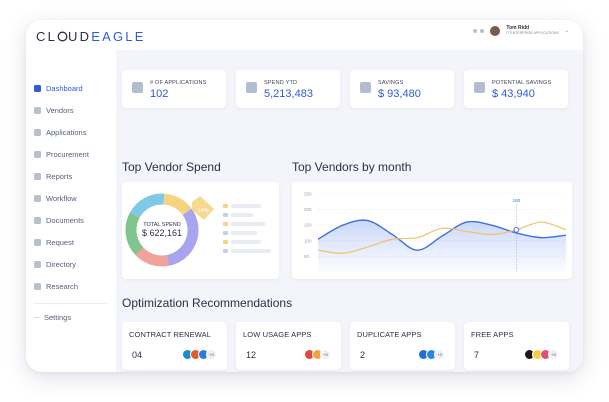 This screenshot has width=609, height=402. Describe the element at coordinates (363, 355) in the screenshot. I see `optimization-card-count: 2` at that location.